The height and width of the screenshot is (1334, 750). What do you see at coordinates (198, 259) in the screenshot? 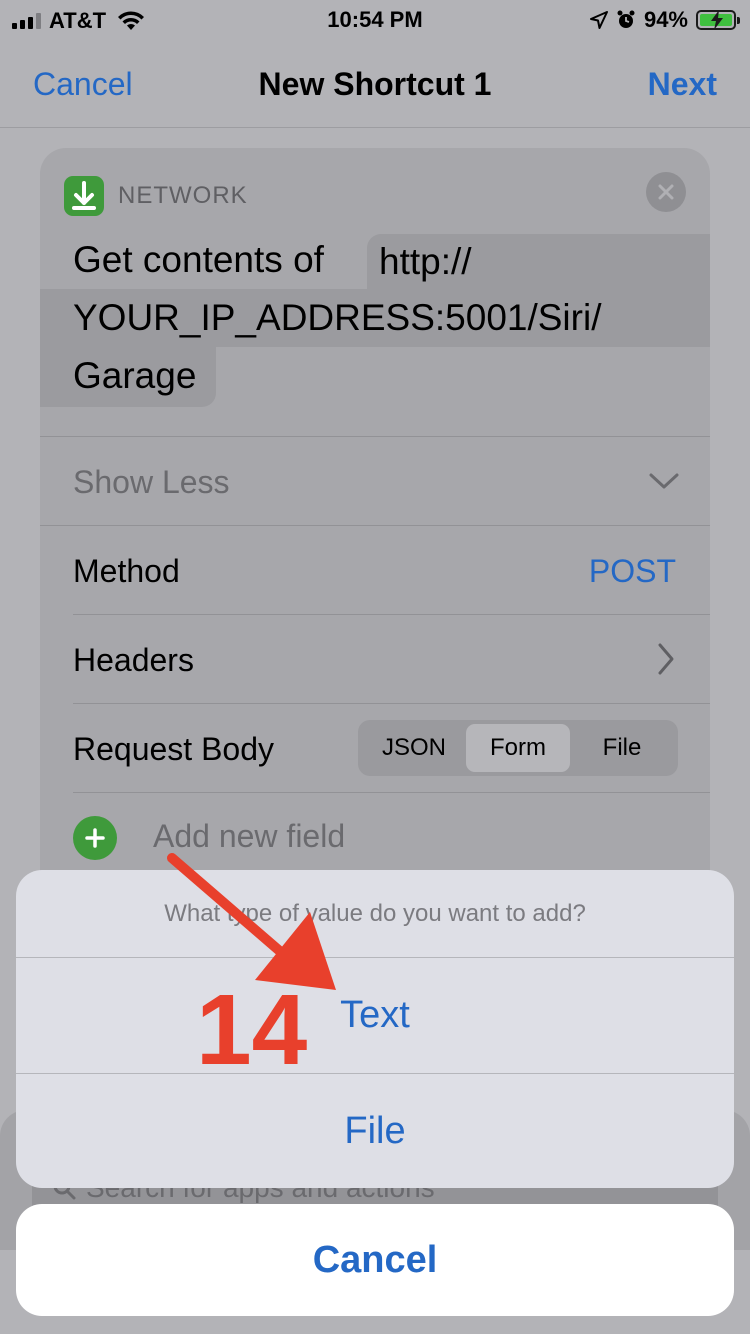
I see `action-prefix-text: Get contents of` at bounding box center [198, 259].